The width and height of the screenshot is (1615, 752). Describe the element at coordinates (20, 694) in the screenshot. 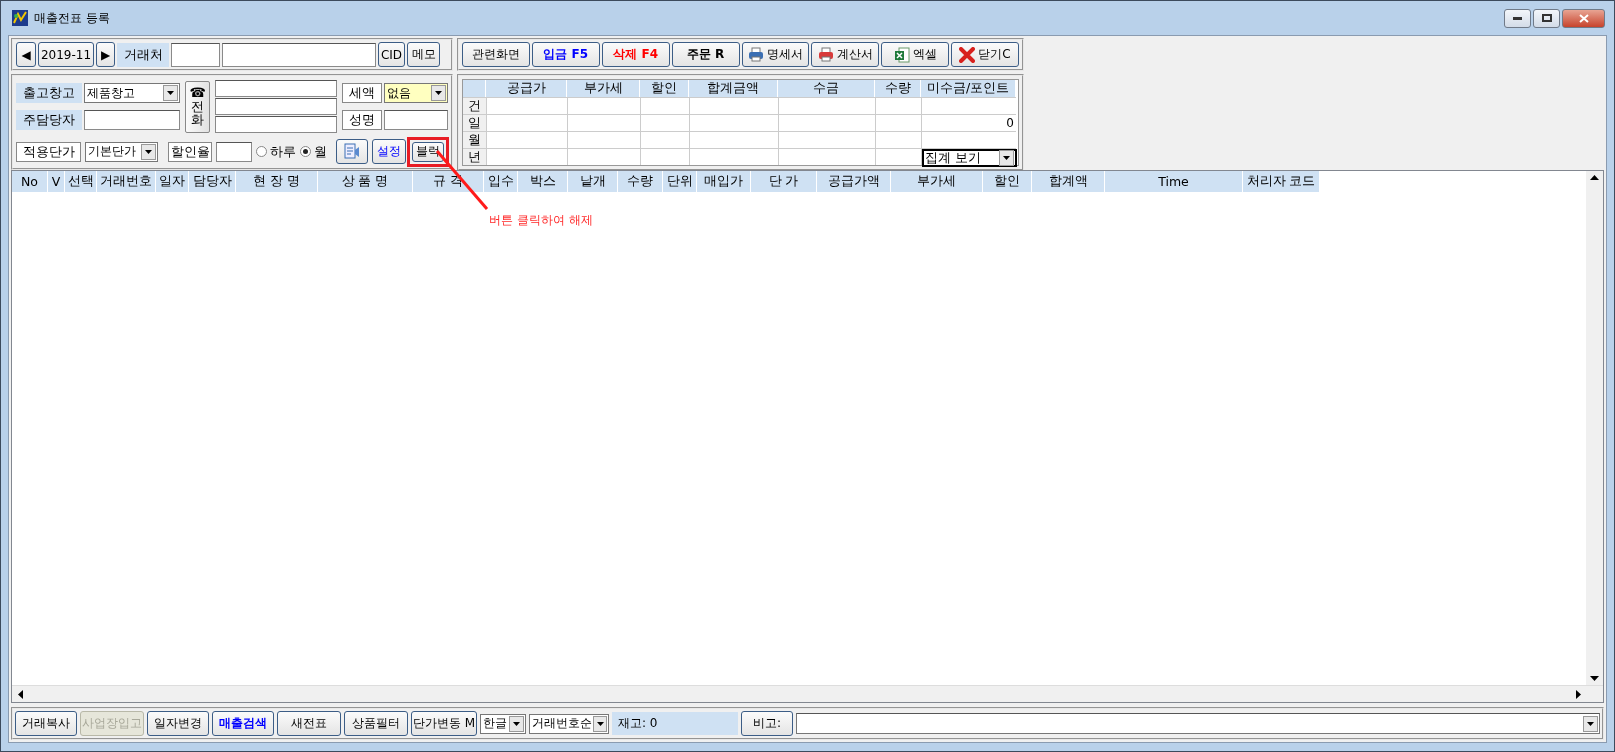

I see `scroll-left-icon` at that location.